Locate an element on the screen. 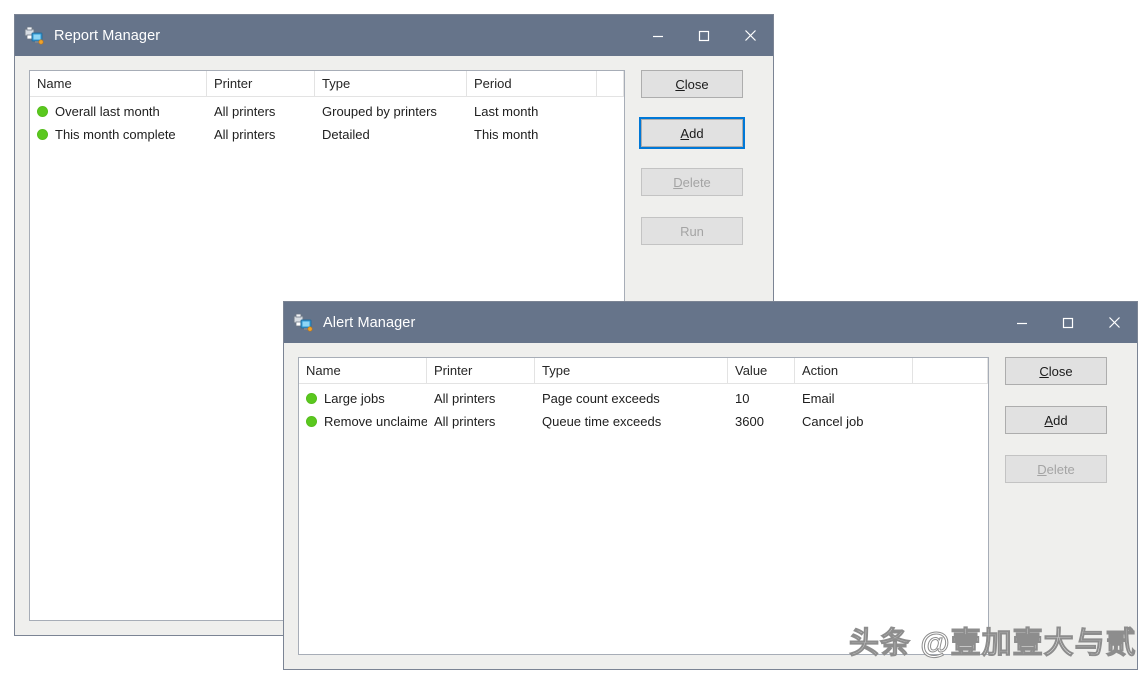  cell-period: This month is located at coordinates (506, 134).